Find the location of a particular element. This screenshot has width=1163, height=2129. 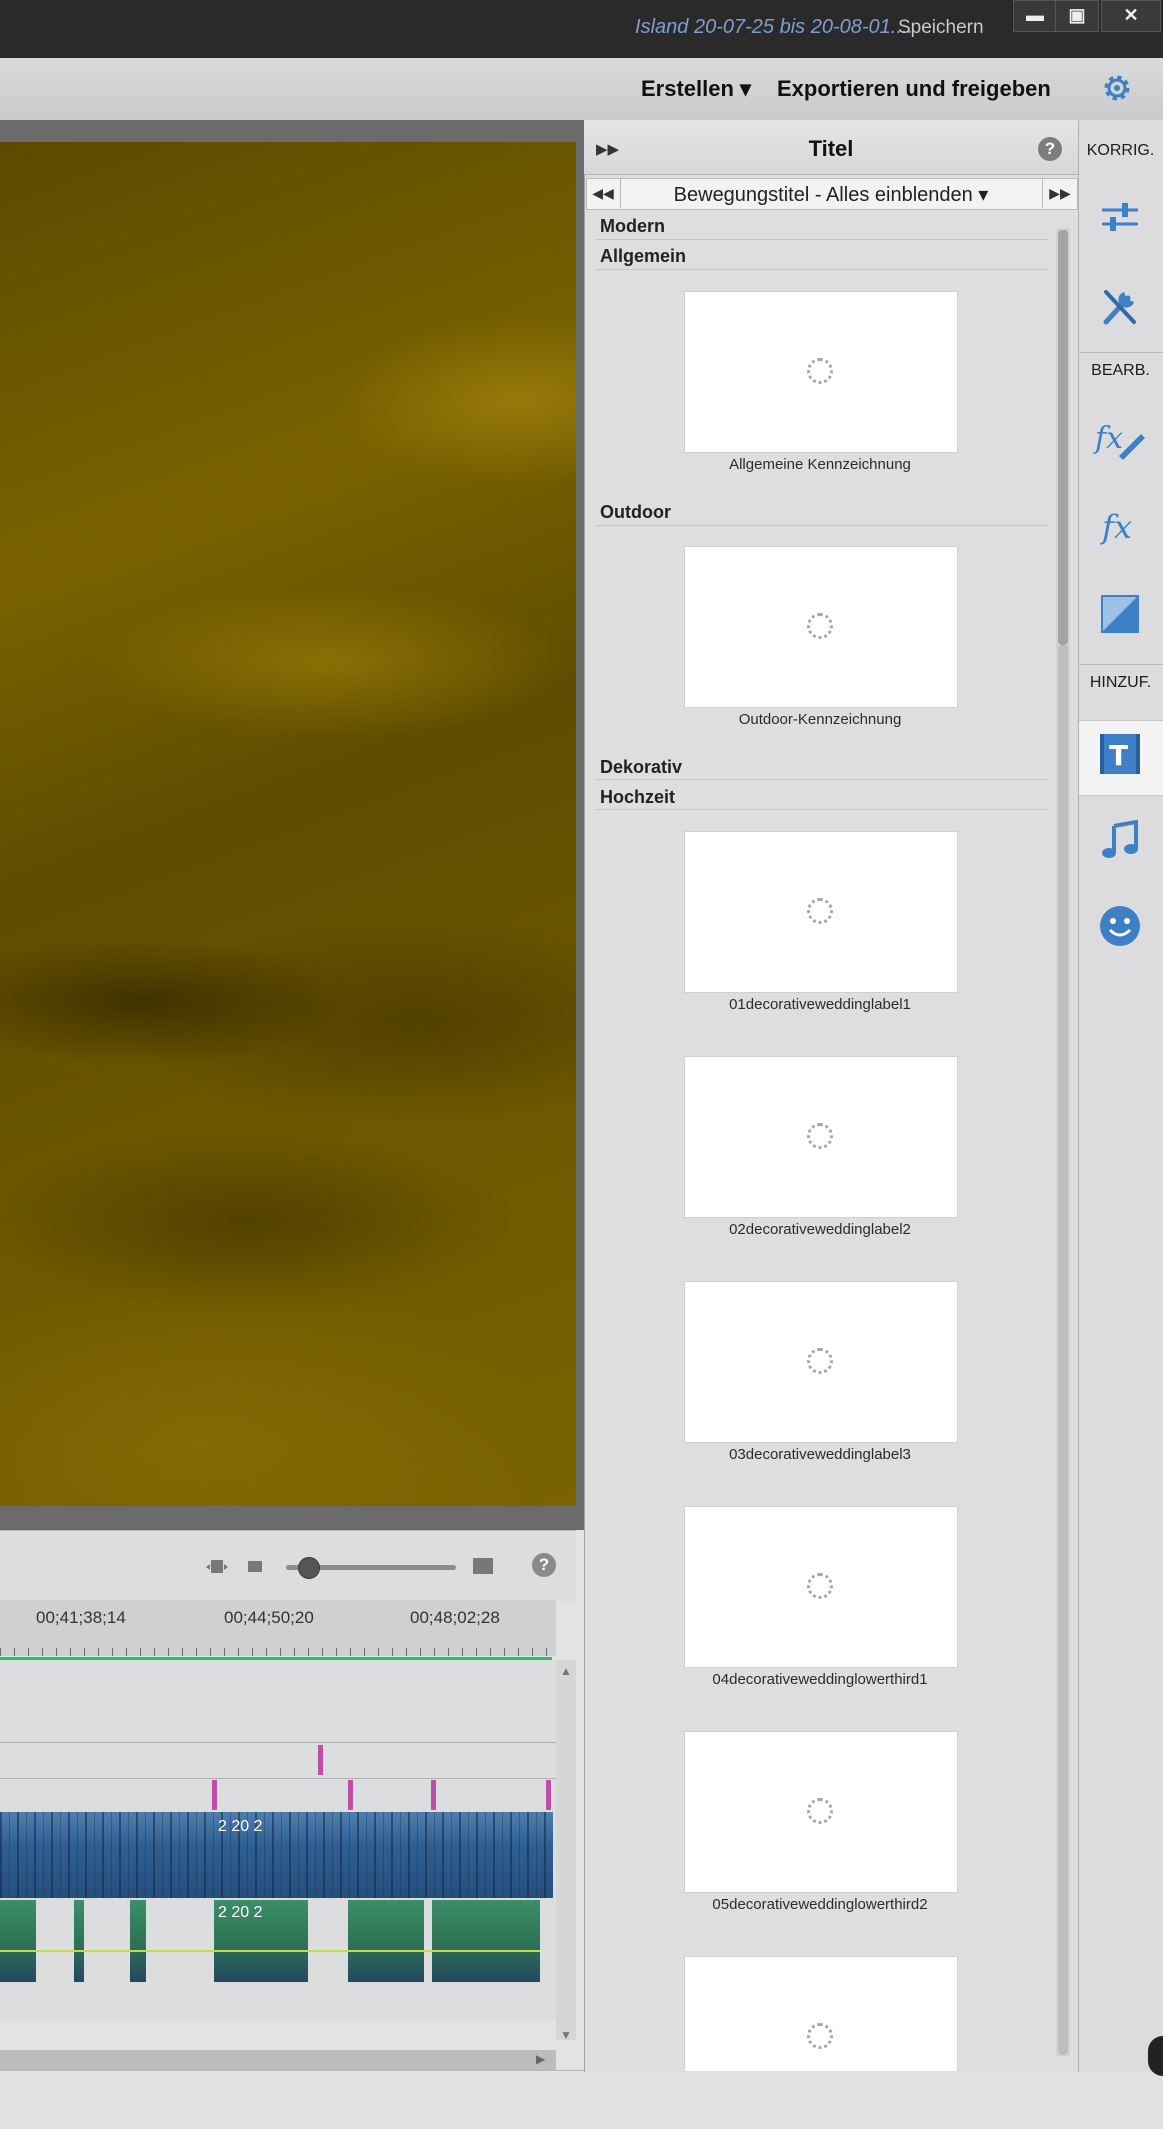

audio-track is located at coordinates (270, 1941).